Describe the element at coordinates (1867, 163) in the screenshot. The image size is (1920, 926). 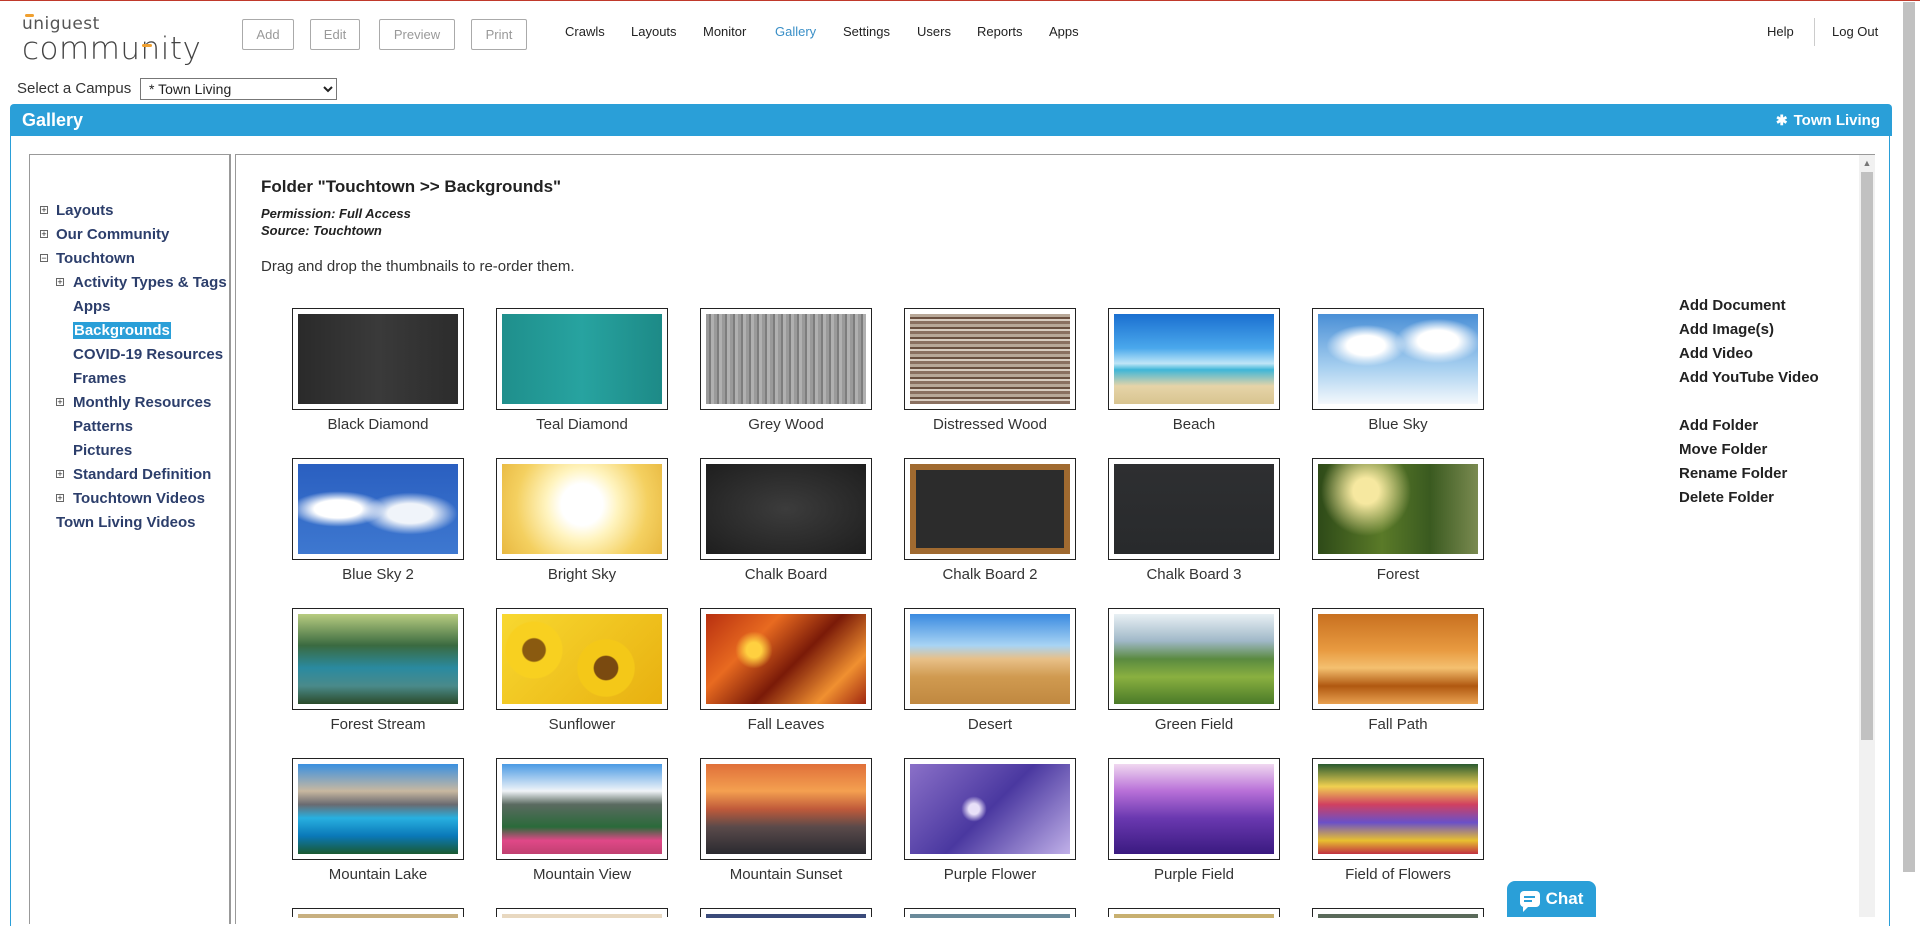
I see `scroll-up-arrow-icon: ▲` at that location.